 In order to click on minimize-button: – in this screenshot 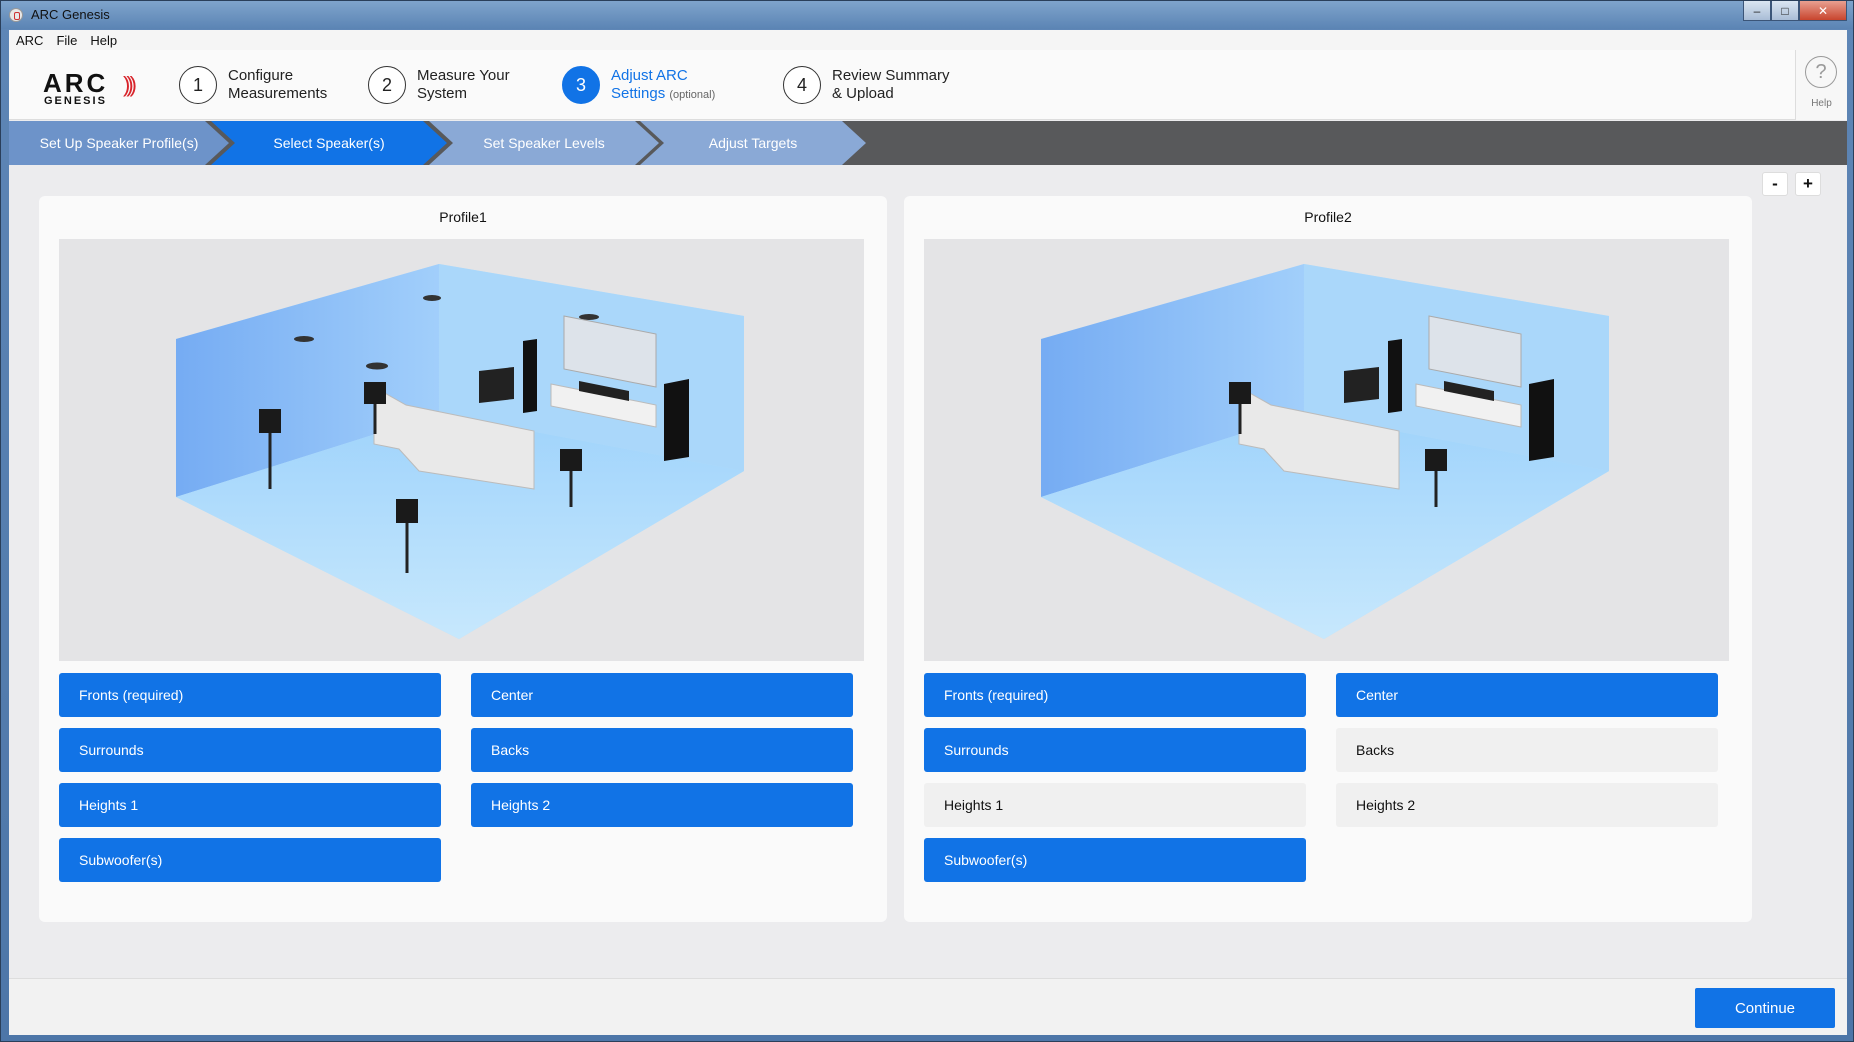, I will do `click(1757, 11)`.